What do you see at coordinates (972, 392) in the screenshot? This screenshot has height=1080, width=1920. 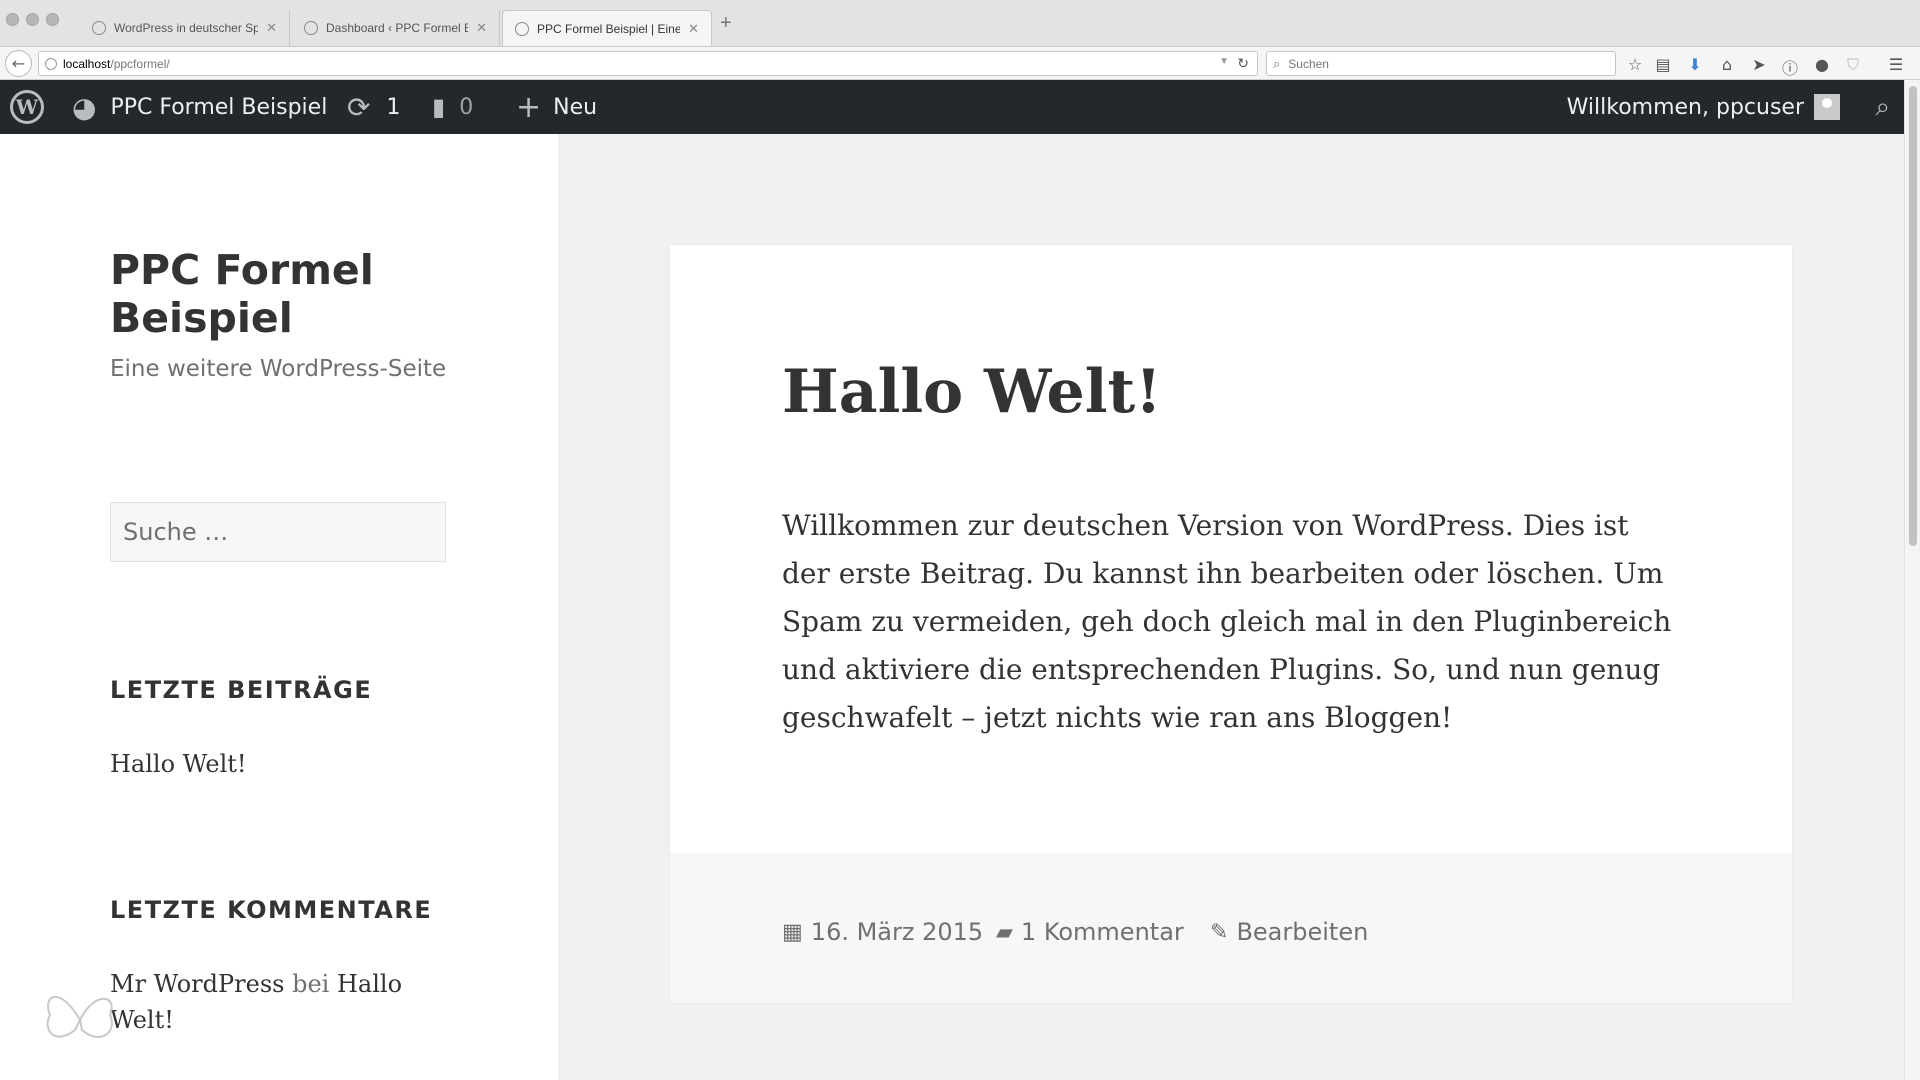 I see `post-title: Hallo Welt!` at bounding box center [972, 392].